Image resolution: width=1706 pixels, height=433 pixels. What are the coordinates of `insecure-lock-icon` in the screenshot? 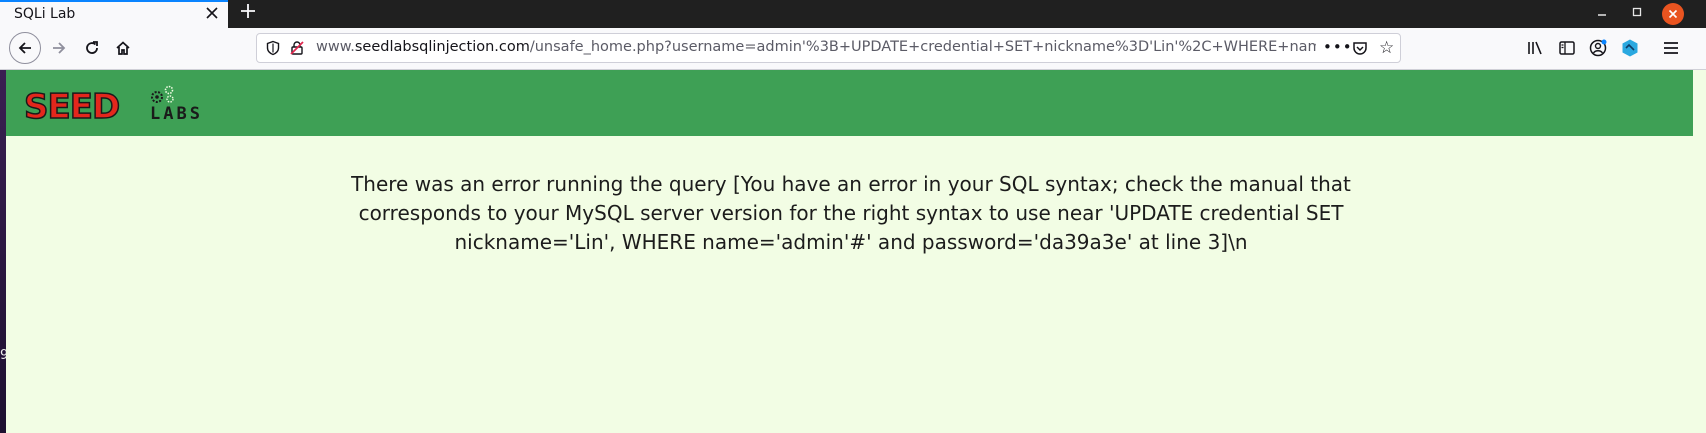 It's located at (297, 48).